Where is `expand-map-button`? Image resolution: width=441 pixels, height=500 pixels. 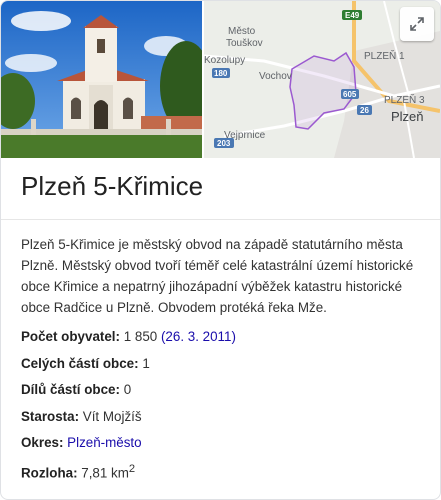 expand-map-button is located at coordinates (417, 24).